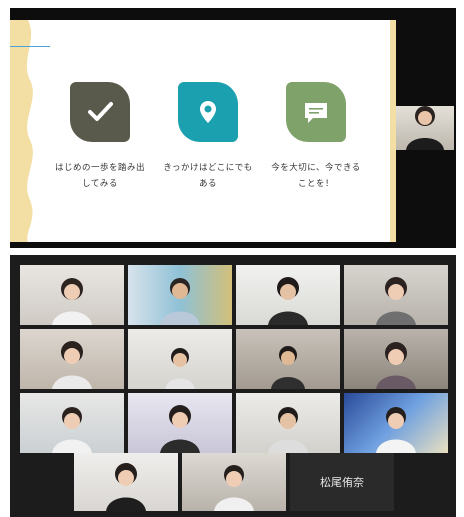  I want to click on active-speaker-video, so click(425, 128).